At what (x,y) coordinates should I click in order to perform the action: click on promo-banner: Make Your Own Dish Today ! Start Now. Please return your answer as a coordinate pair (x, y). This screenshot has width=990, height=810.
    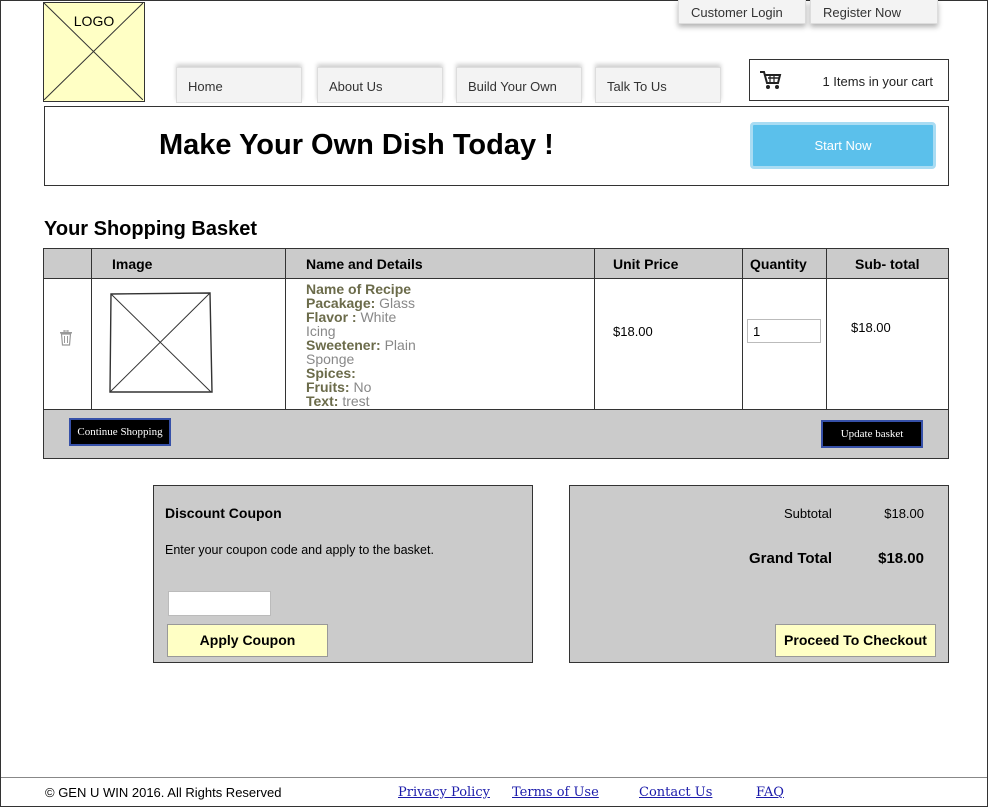
    Looking at the image, I should click on (496, 146).